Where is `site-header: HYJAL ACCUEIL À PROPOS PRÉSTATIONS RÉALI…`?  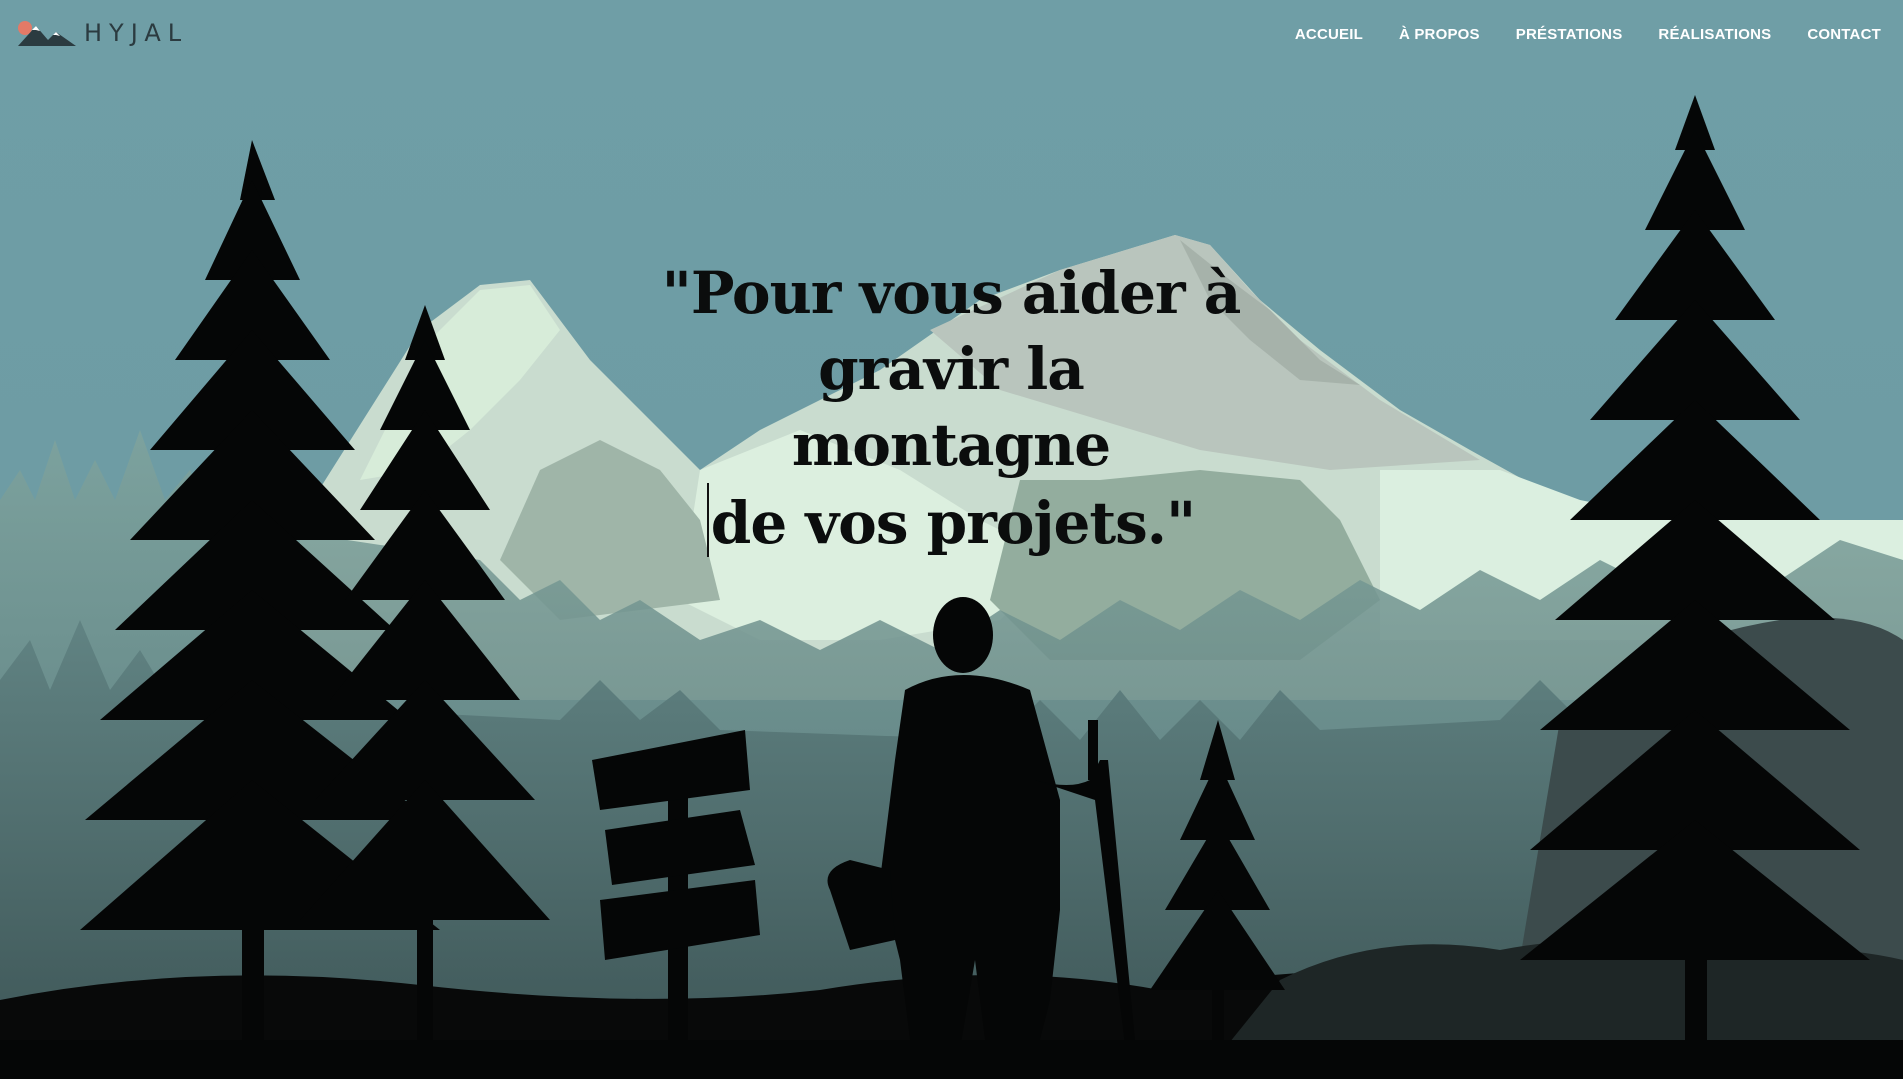
site-header: HYJAL ACCUEIL À PROPOS PRÉSTATIONS RÉALI… is located at coordinates (951, 36).